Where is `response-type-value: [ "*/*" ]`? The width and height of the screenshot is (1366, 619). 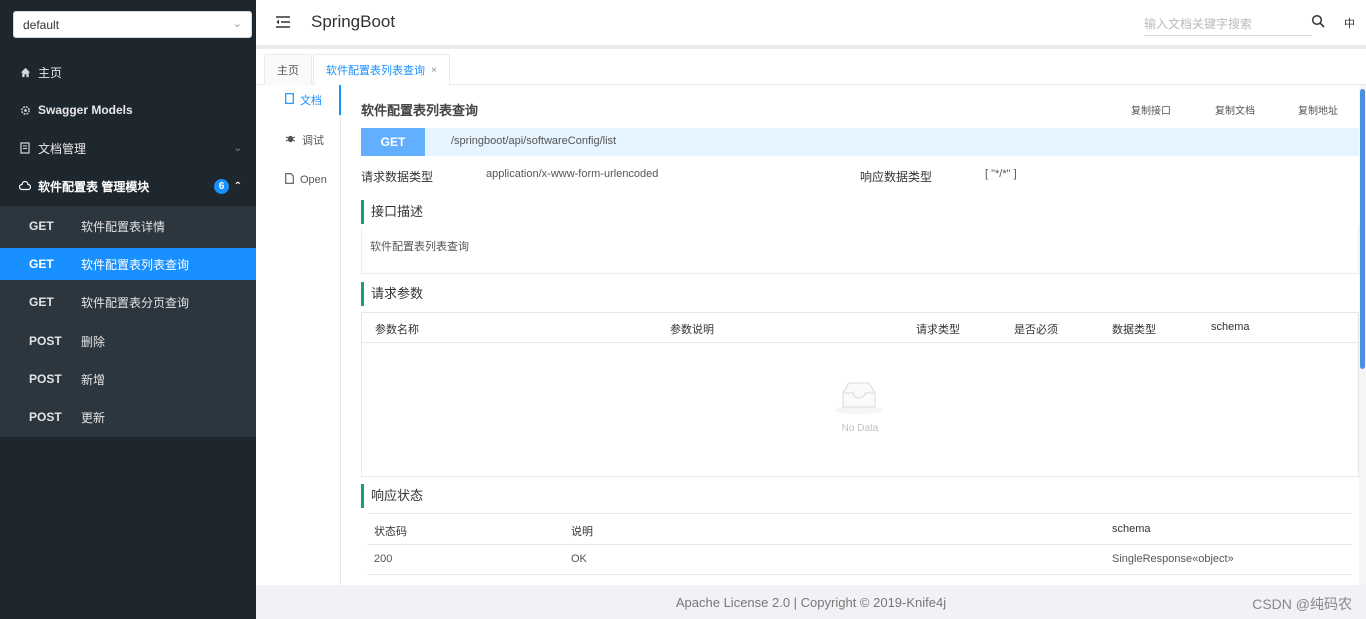 response-type-value: [ "*/*" ] is located at coordinates (1001, 174).